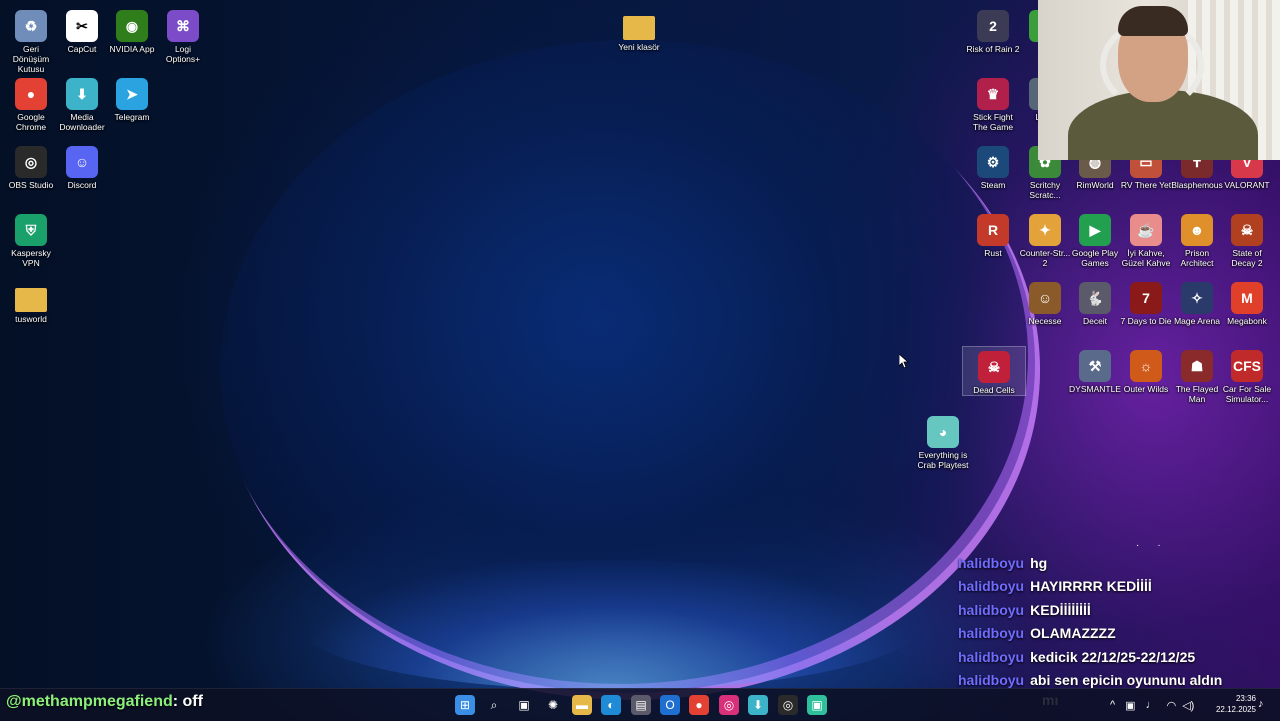 The width and height of the screenshot is (1280, 721). Describe the element at coordinates (1146, 366) in the screenshot. I see `outer-wilds-icon: ☼` at that location.